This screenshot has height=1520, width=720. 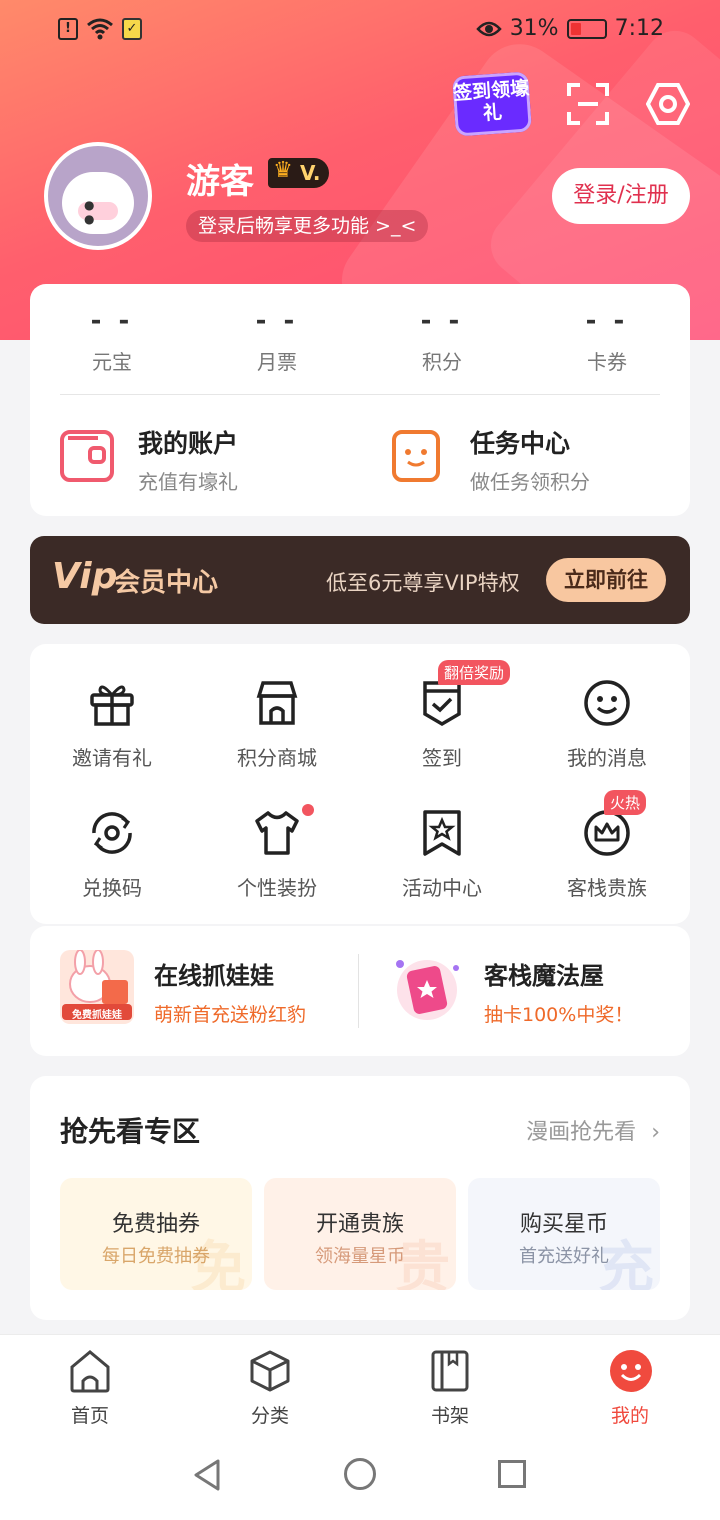 I want to click on early-access-more-link: 漫画抢先看 ›, so click(x=593, y=1130).